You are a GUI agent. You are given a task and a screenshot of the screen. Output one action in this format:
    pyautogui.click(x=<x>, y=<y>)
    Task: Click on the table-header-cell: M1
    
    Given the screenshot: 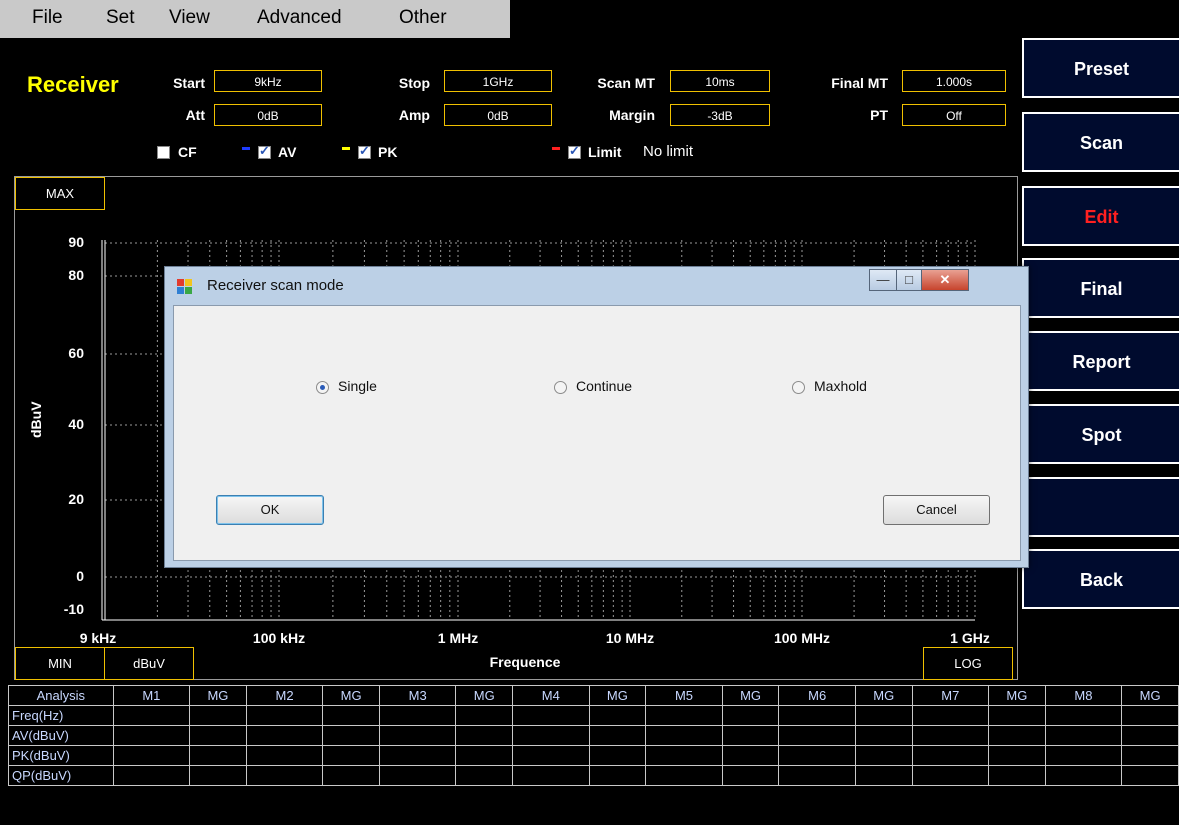 What is the action you would take?
    pyautogui.click(x=151, y=695)
    